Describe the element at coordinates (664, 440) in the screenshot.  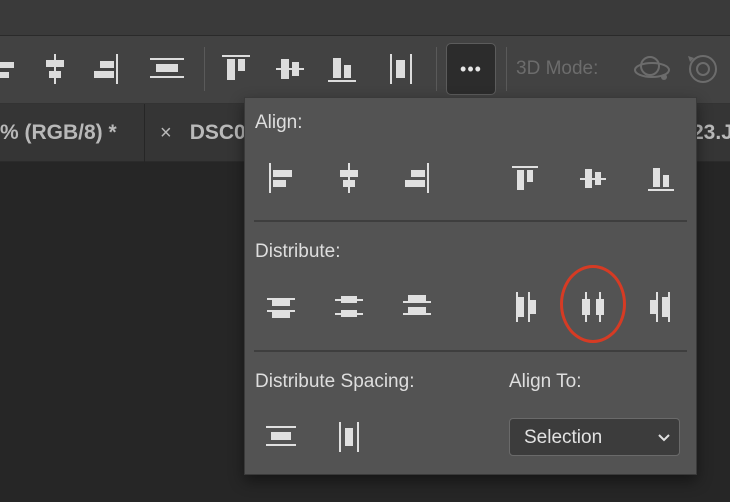
I see `chevron-down-icon` at that location.